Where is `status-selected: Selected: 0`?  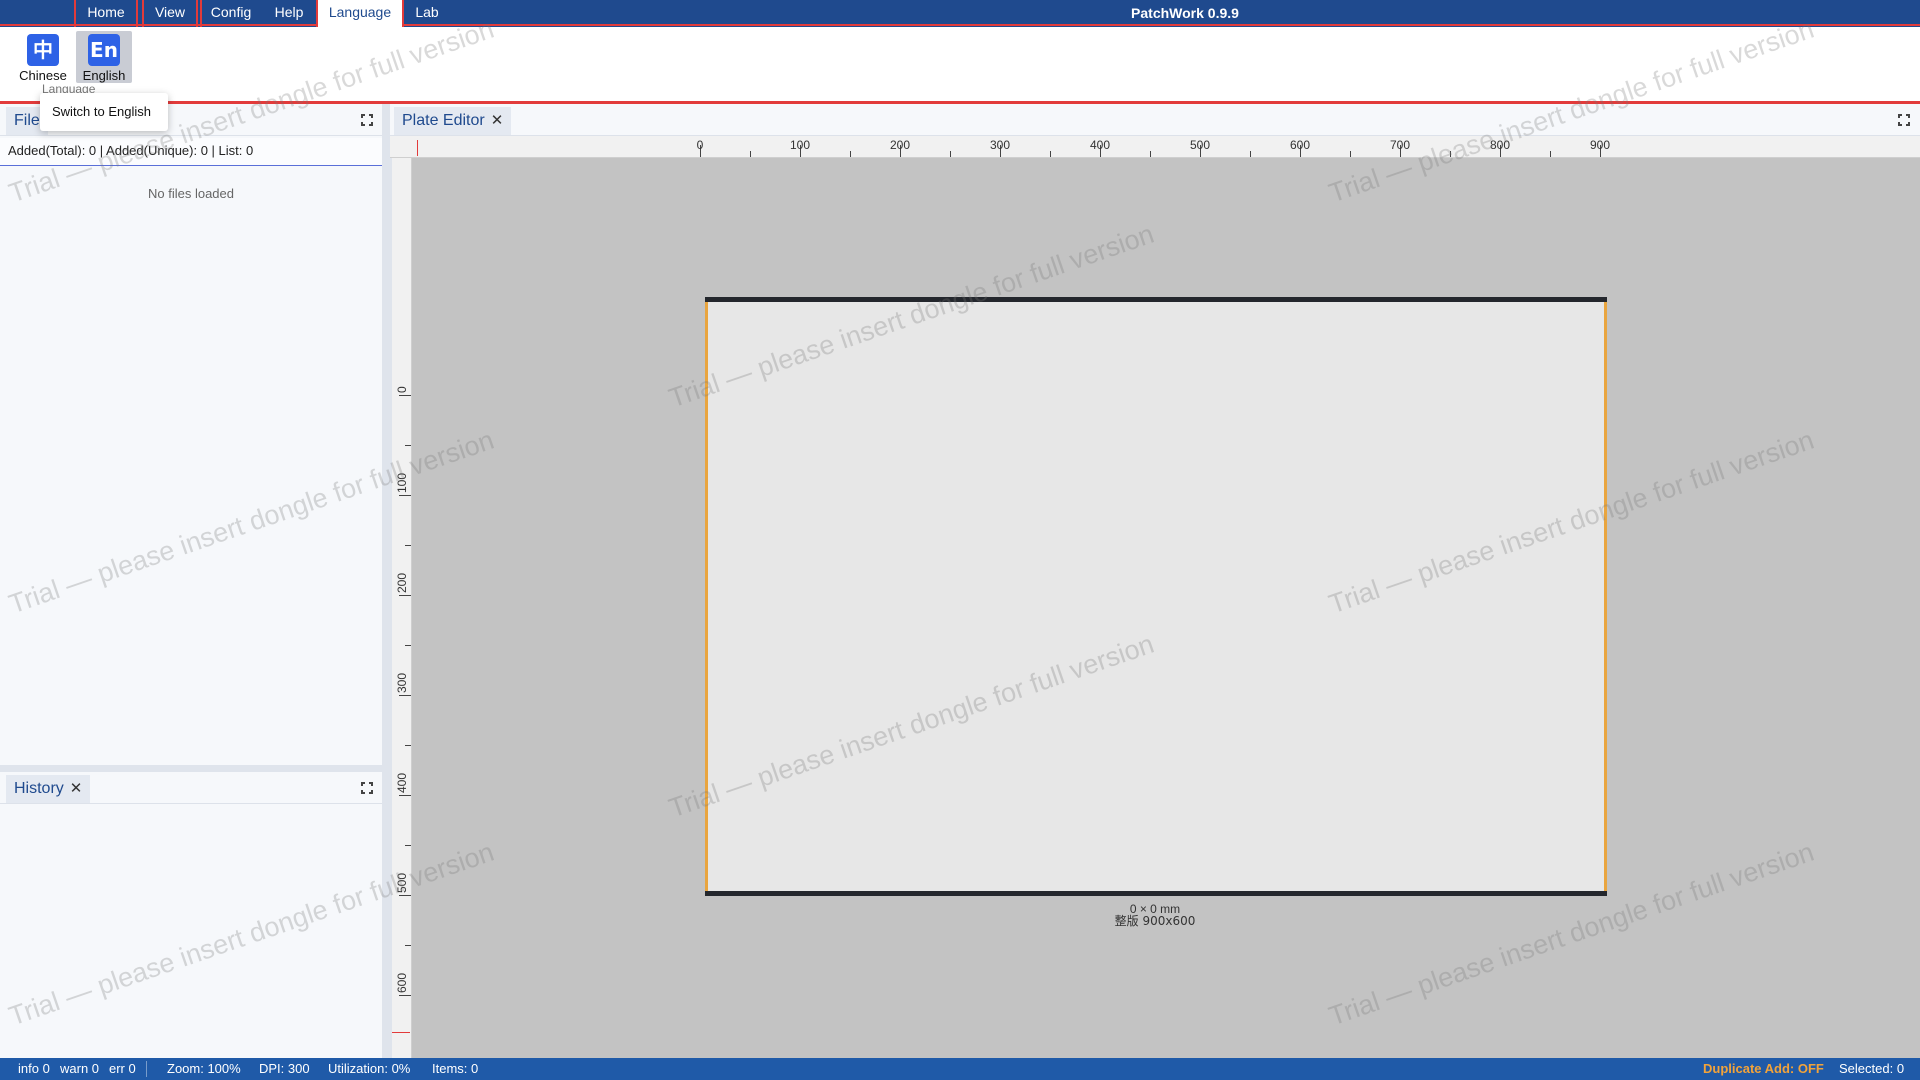 status-selected: Selected: 0 is located at coordinates (1872, 1068).